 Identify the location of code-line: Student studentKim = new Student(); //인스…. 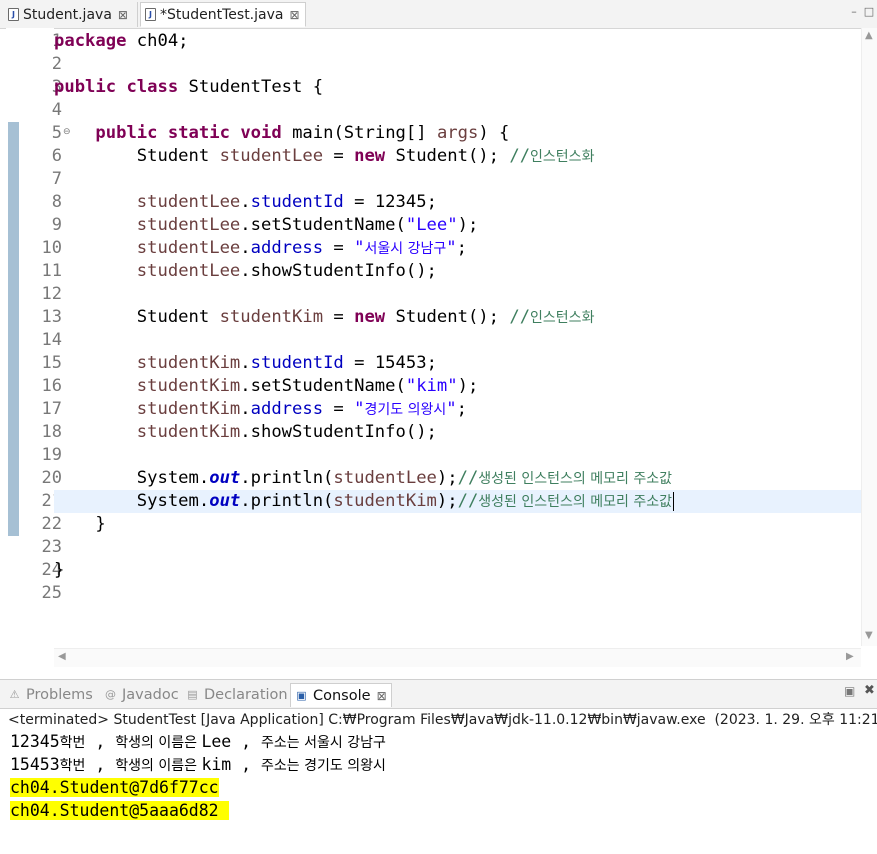
(457, 317).